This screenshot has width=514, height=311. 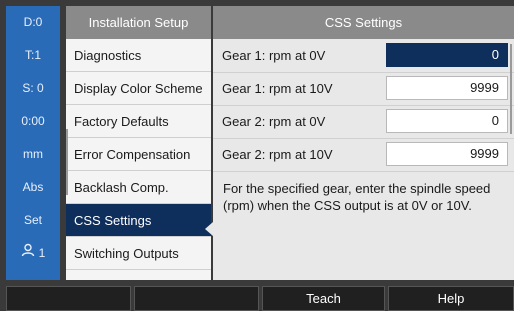 What do you see at coordinates (138, 253) in the screenshot?
I see `menu-item-switching-outputs: Switching Outputs` at bounding box center [138, 253].